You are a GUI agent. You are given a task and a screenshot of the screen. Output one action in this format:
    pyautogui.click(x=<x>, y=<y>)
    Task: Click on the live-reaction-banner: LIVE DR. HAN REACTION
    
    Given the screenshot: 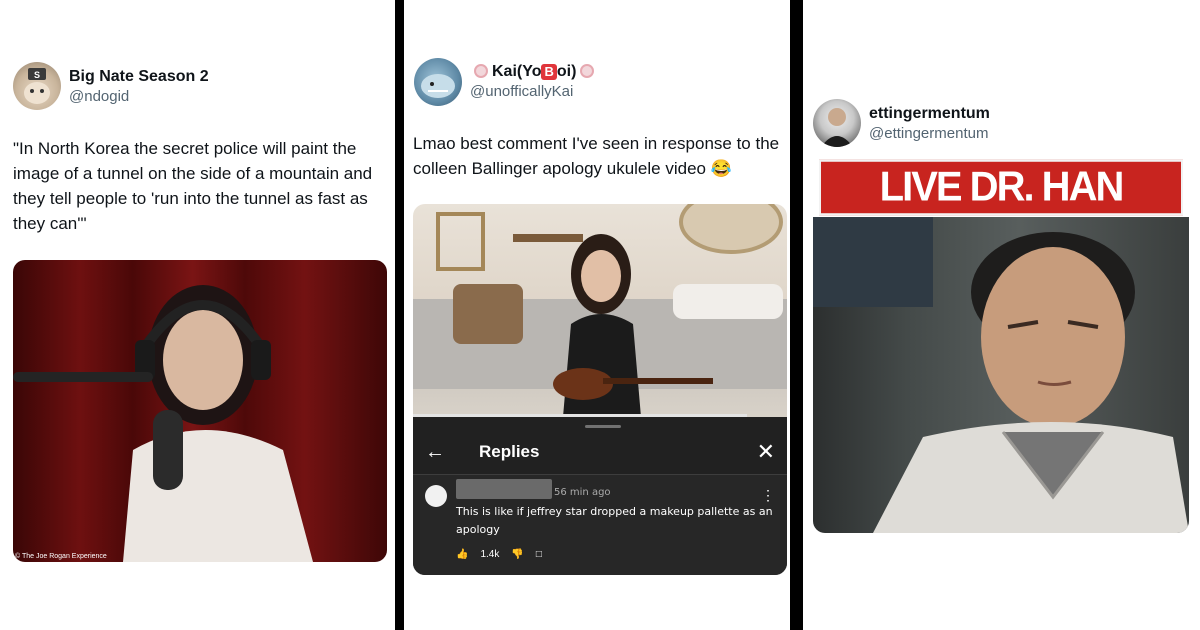 What is the action you would take?
    pyautogui.click(x=1001, y=210)
    